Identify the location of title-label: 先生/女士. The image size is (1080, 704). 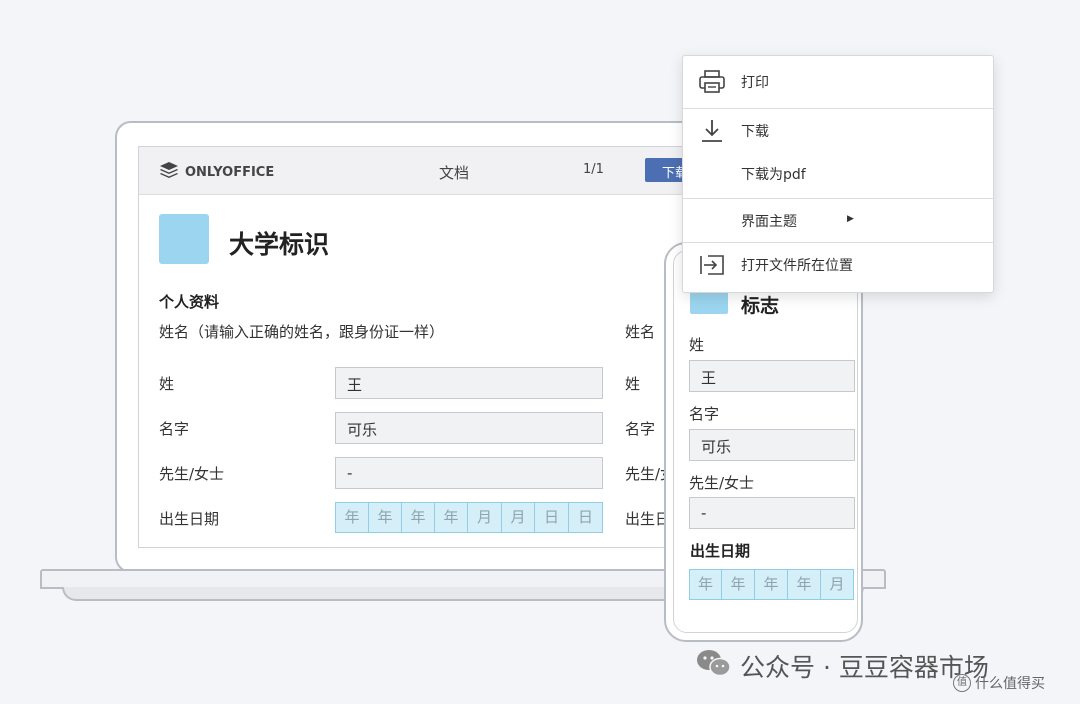
(192, 474).